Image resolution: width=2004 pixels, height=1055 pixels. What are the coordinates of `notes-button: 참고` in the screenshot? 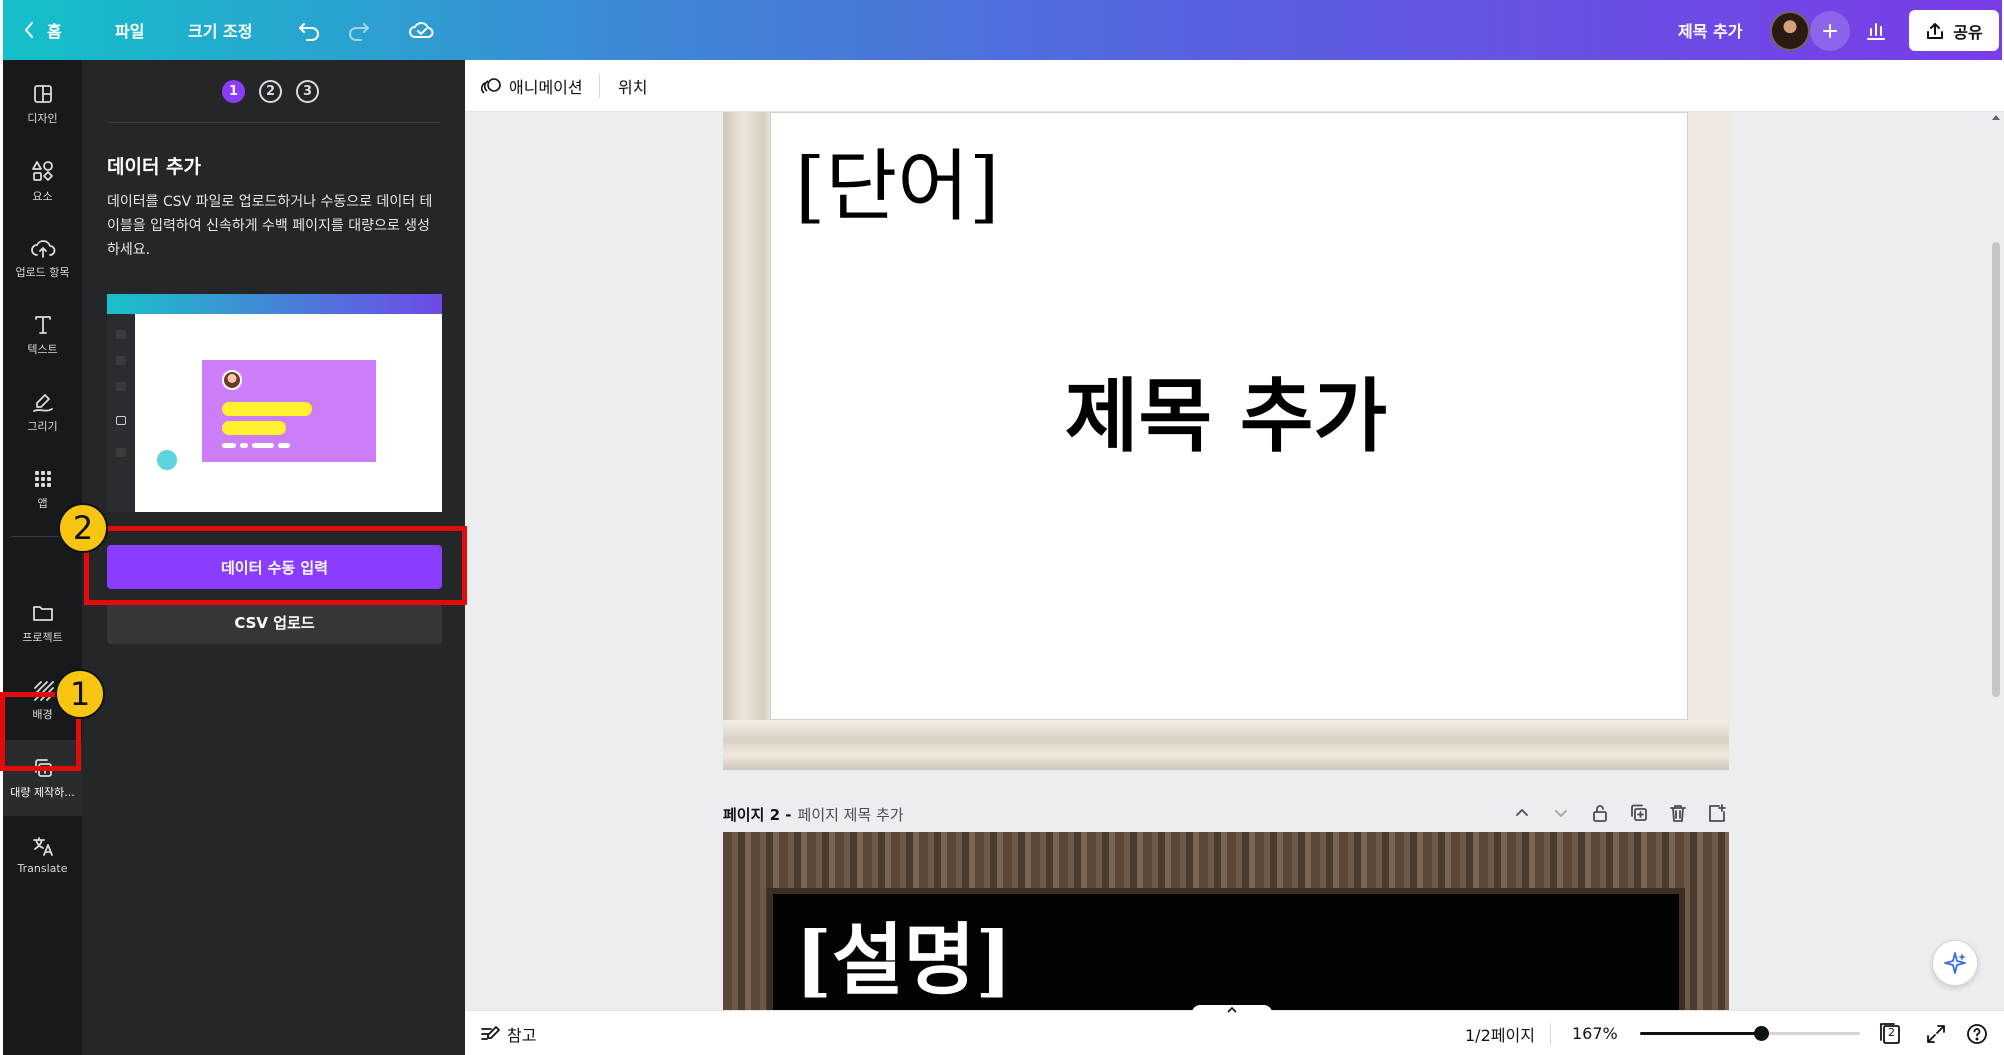 It's located at (507, 1033).